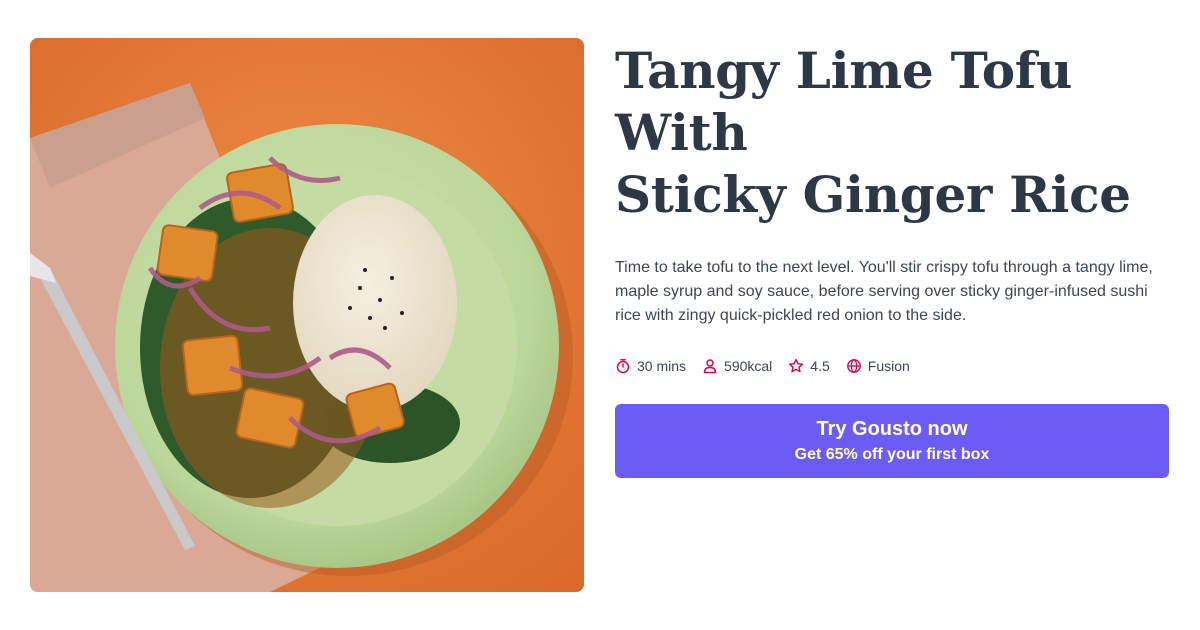 Image resolution: width=1200 pixels, height=630 pixels. I want to click on person-icon, so click(710, 366).